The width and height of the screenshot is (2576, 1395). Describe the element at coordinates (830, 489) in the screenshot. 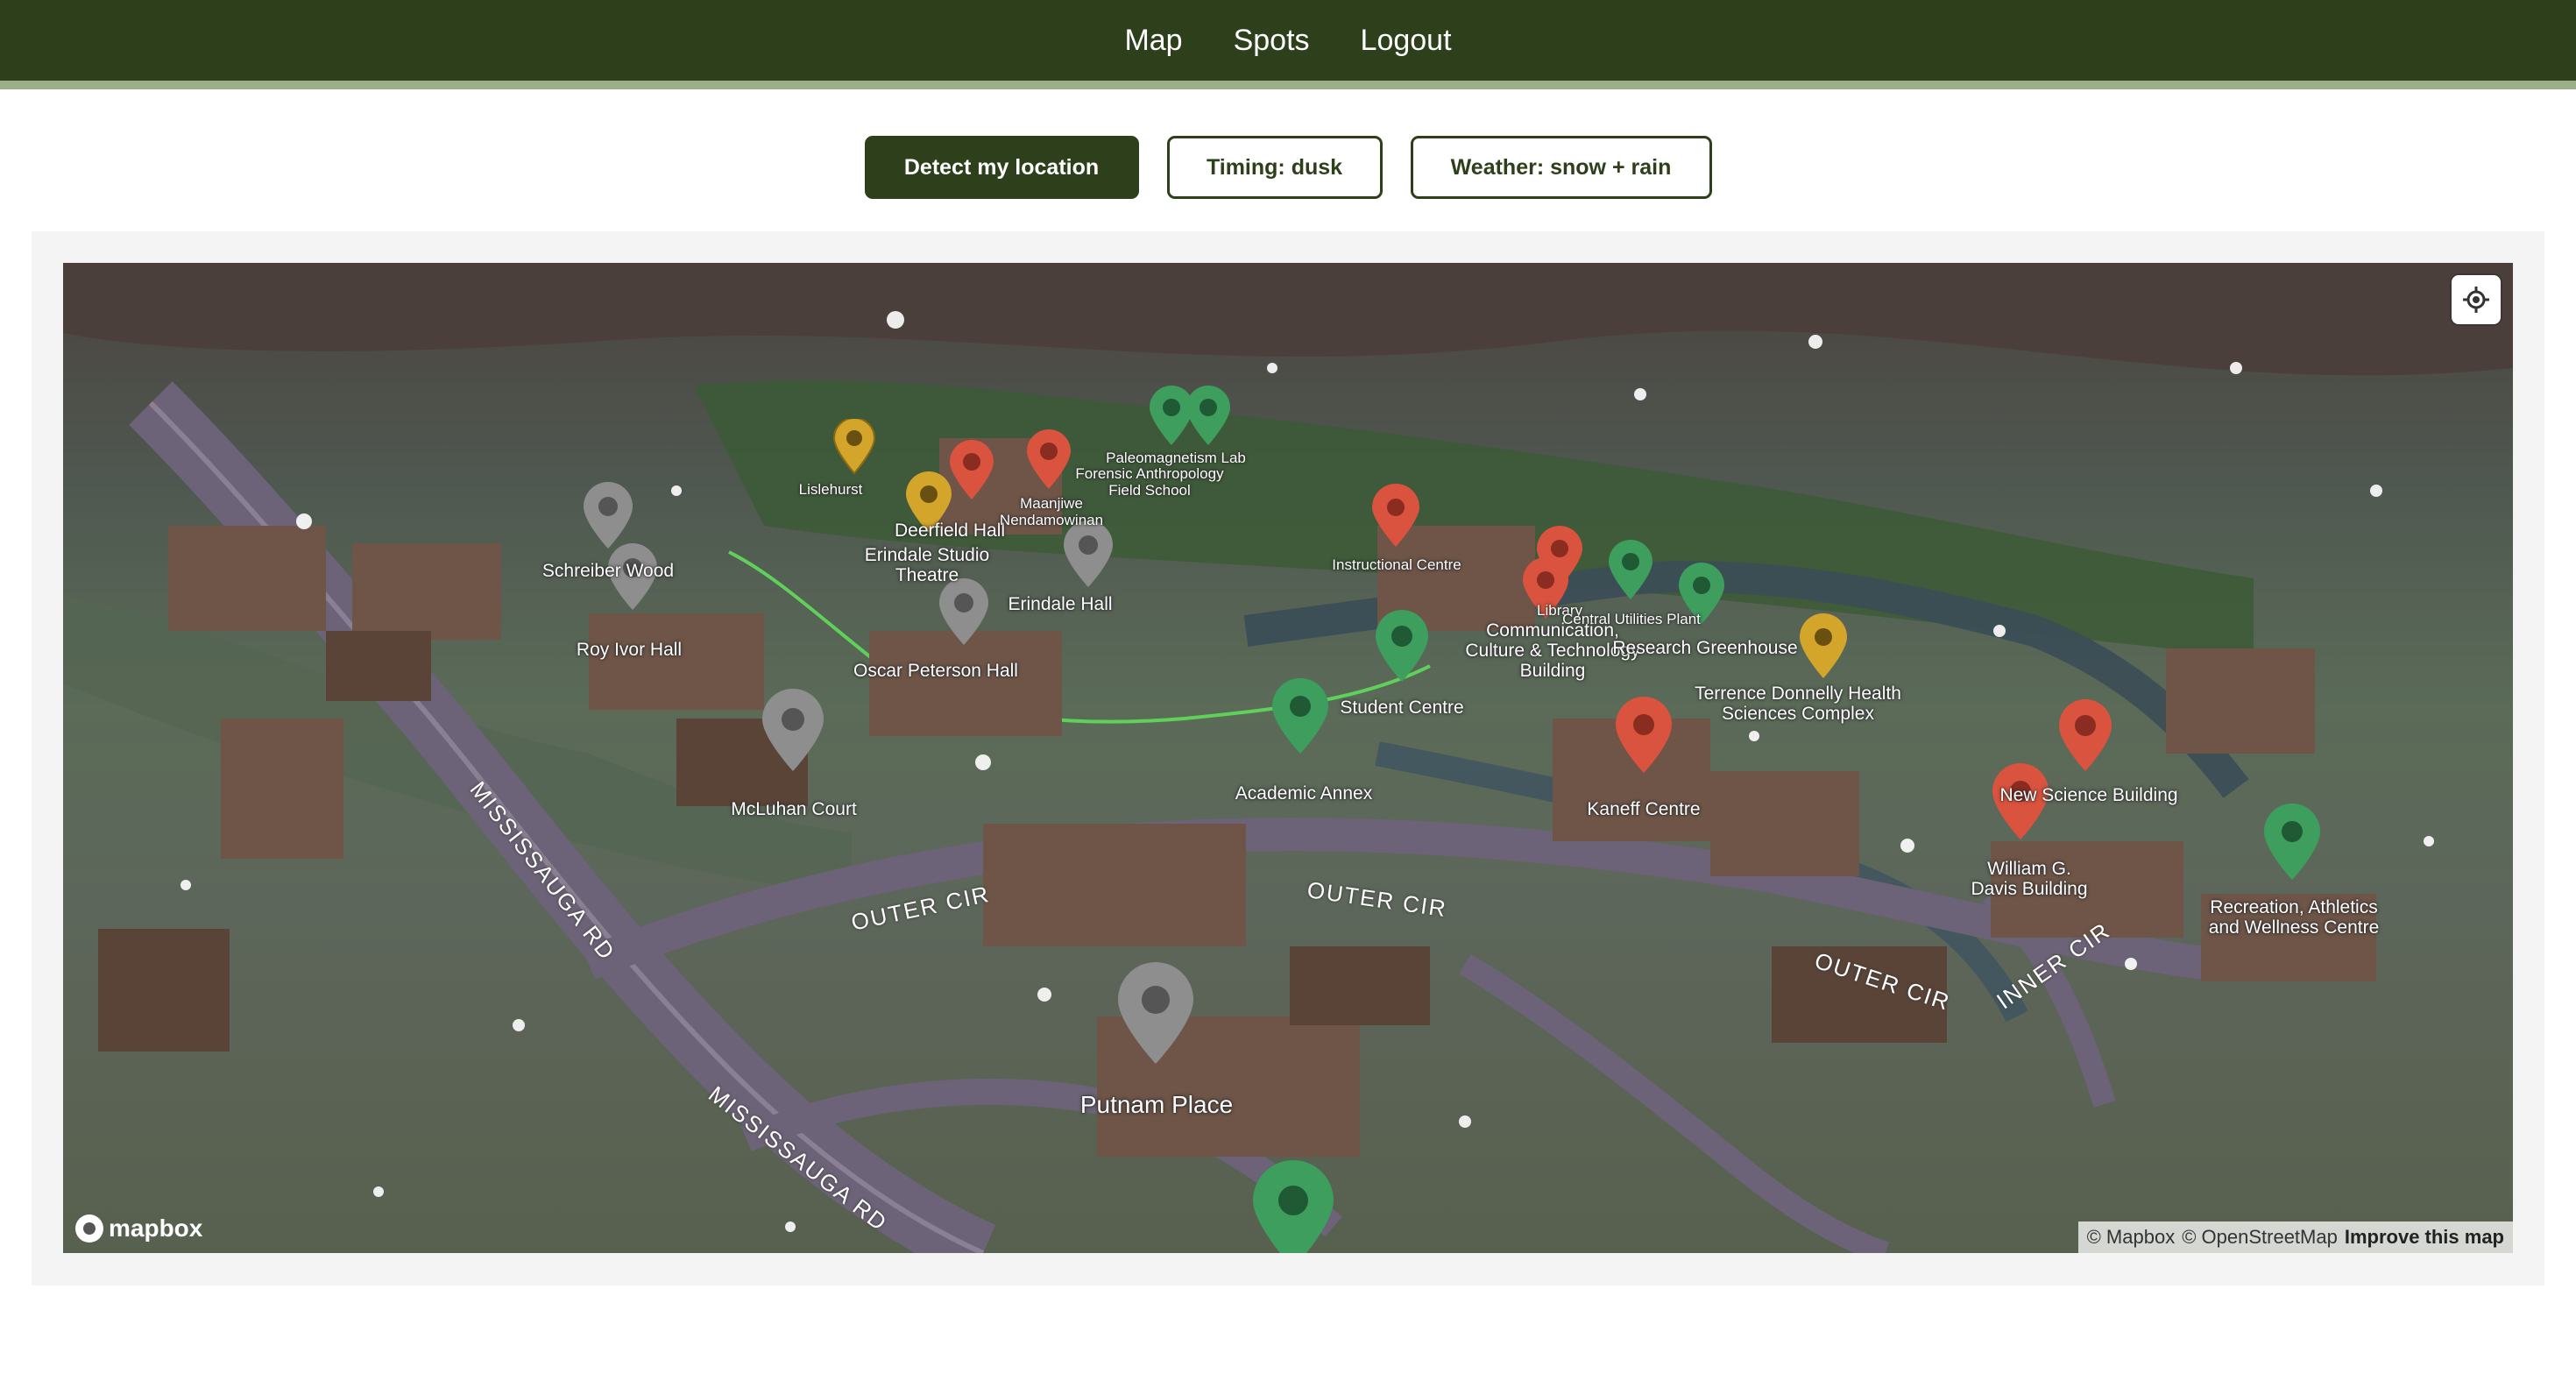

I see `place-label: Lislehurst` at that location.